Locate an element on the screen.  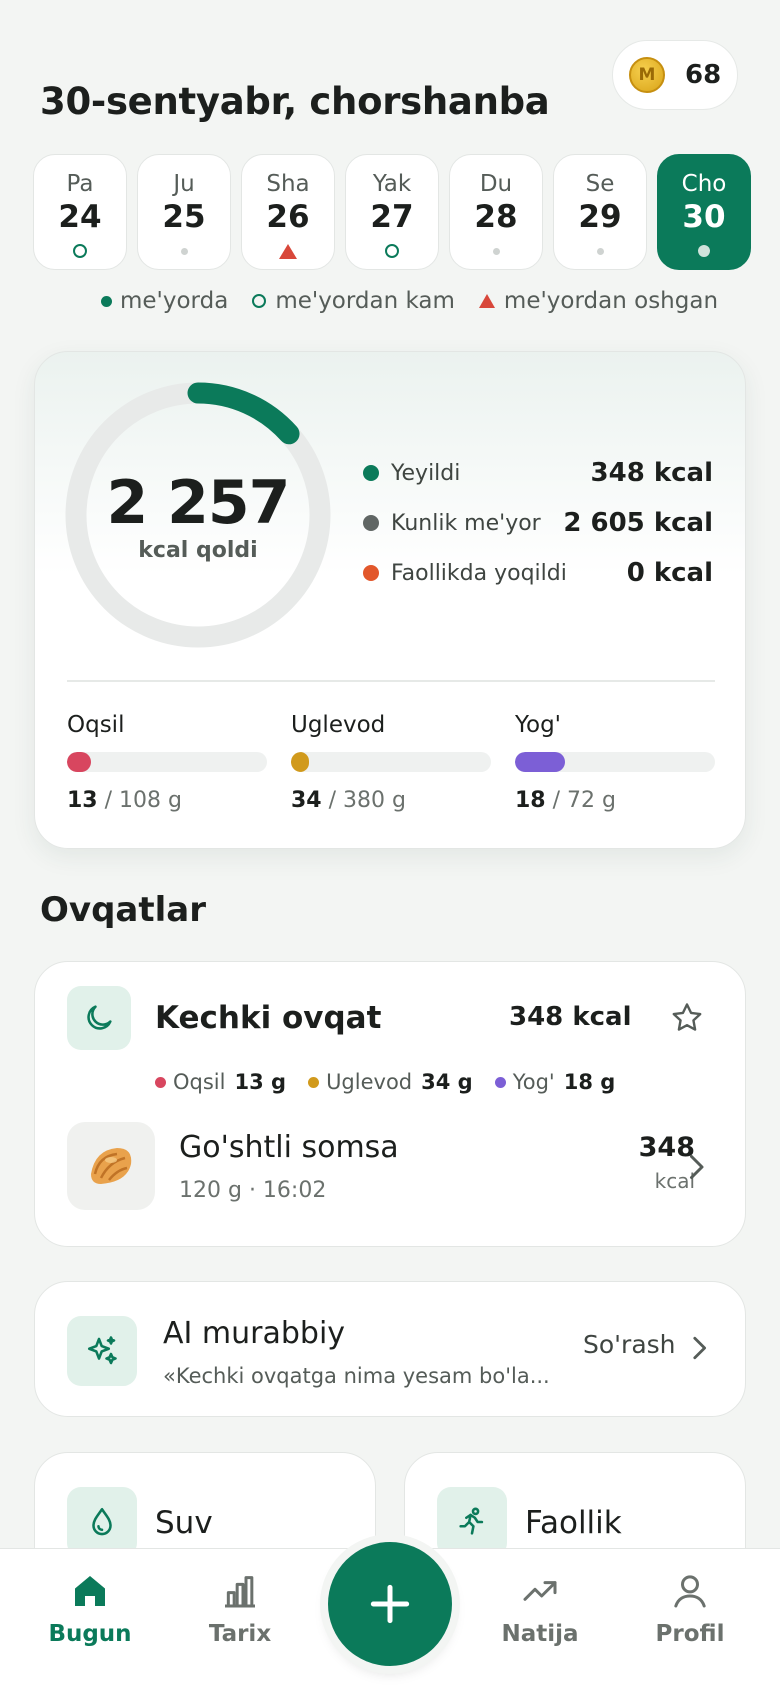
section-title-meals: Ovqatlar is located at coordinates (123, 910).